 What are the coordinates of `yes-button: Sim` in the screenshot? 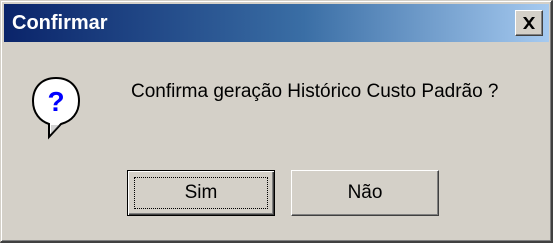 It's located at (201, 193).